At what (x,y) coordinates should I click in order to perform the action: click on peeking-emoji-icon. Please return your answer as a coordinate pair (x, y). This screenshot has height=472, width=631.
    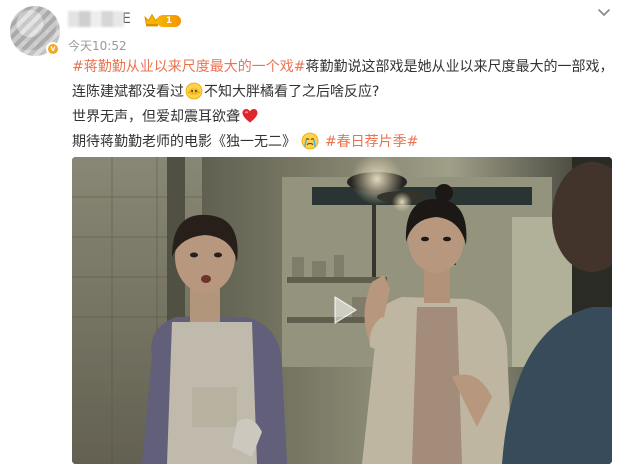
    Looking at the image, I should click on (194, 91).